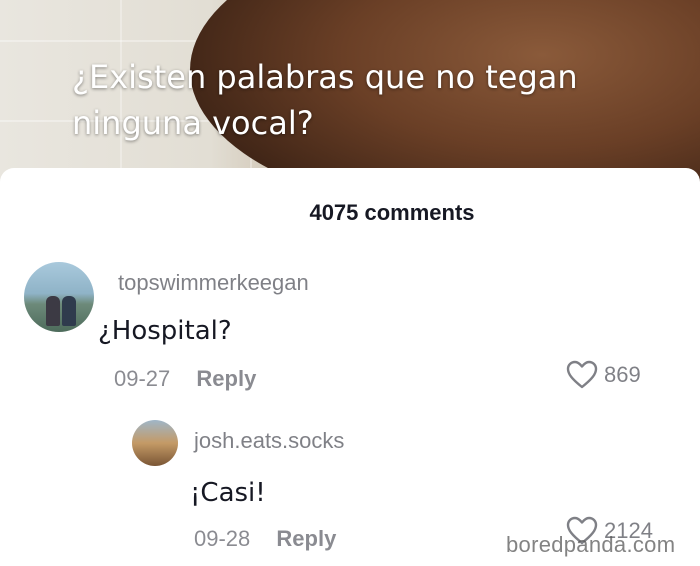 The width and height of the screenshot is (700, 566). Describe the element at coordinates (165, 331) in the screenshot. I see `comment-text: ¿Hospital?` at that location.